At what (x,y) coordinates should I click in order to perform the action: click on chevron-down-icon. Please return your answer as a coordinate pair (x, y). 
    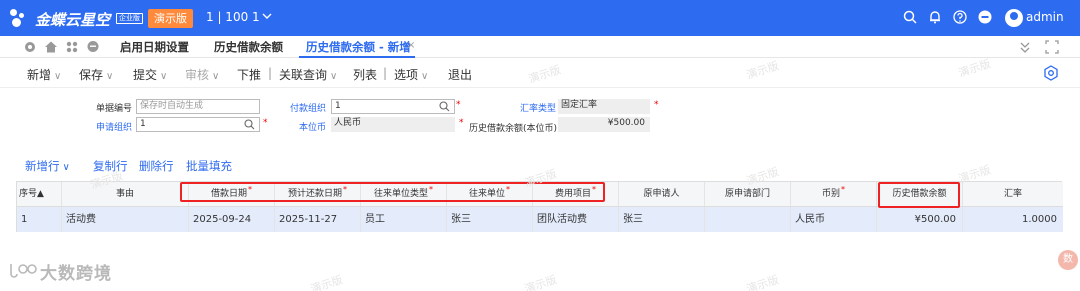
    Looking at the image, I should click on (267, 17).